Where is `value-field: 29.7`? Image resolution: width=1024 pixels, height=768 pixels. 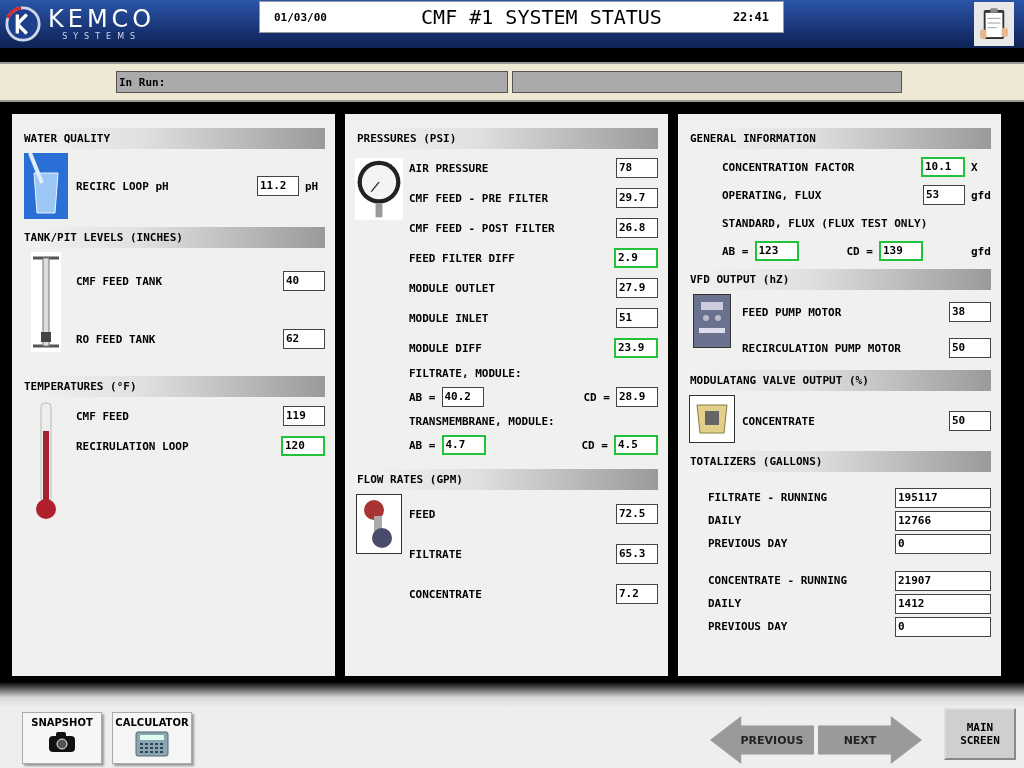 value-field: 29.7 is located at coordinates (637, 198).